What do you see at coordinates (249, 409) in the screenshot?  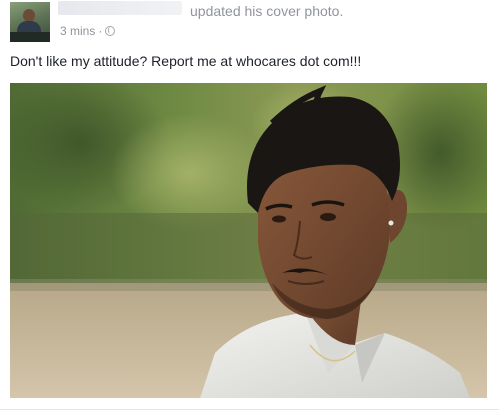 I see `post-divider` at bounding box center [249, 409].